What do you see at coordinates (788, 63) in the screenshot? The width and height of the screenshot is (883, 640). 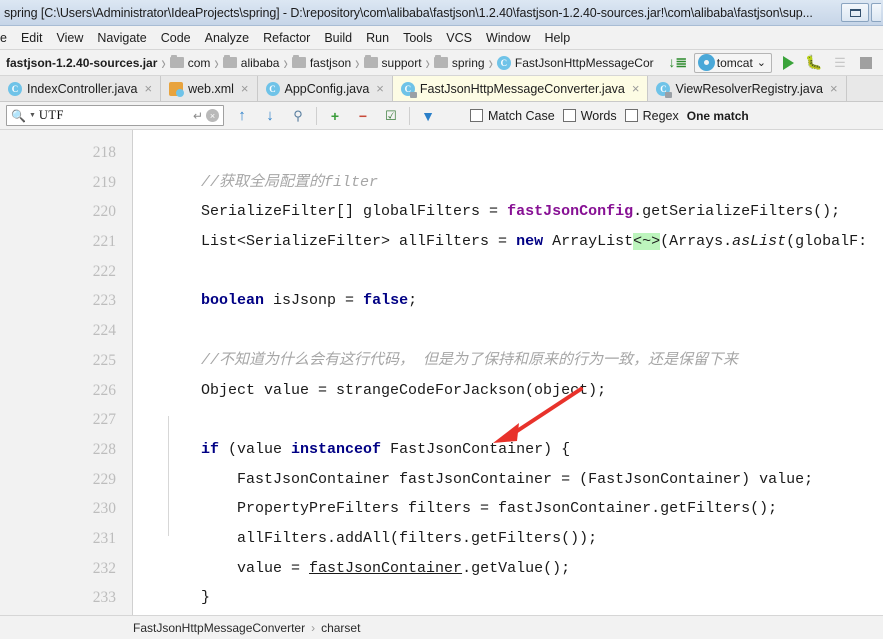 I see `run-button` at bounding box center [788, 63].